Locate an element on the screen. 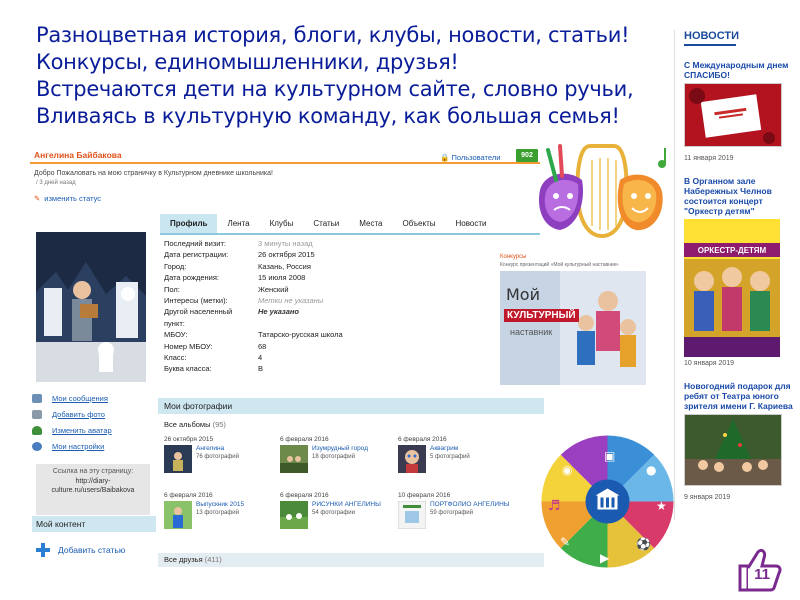 The width and height of the screenshot is (800, 600). my-settings-link: Мои настройки is located at coordinates (92, 446).